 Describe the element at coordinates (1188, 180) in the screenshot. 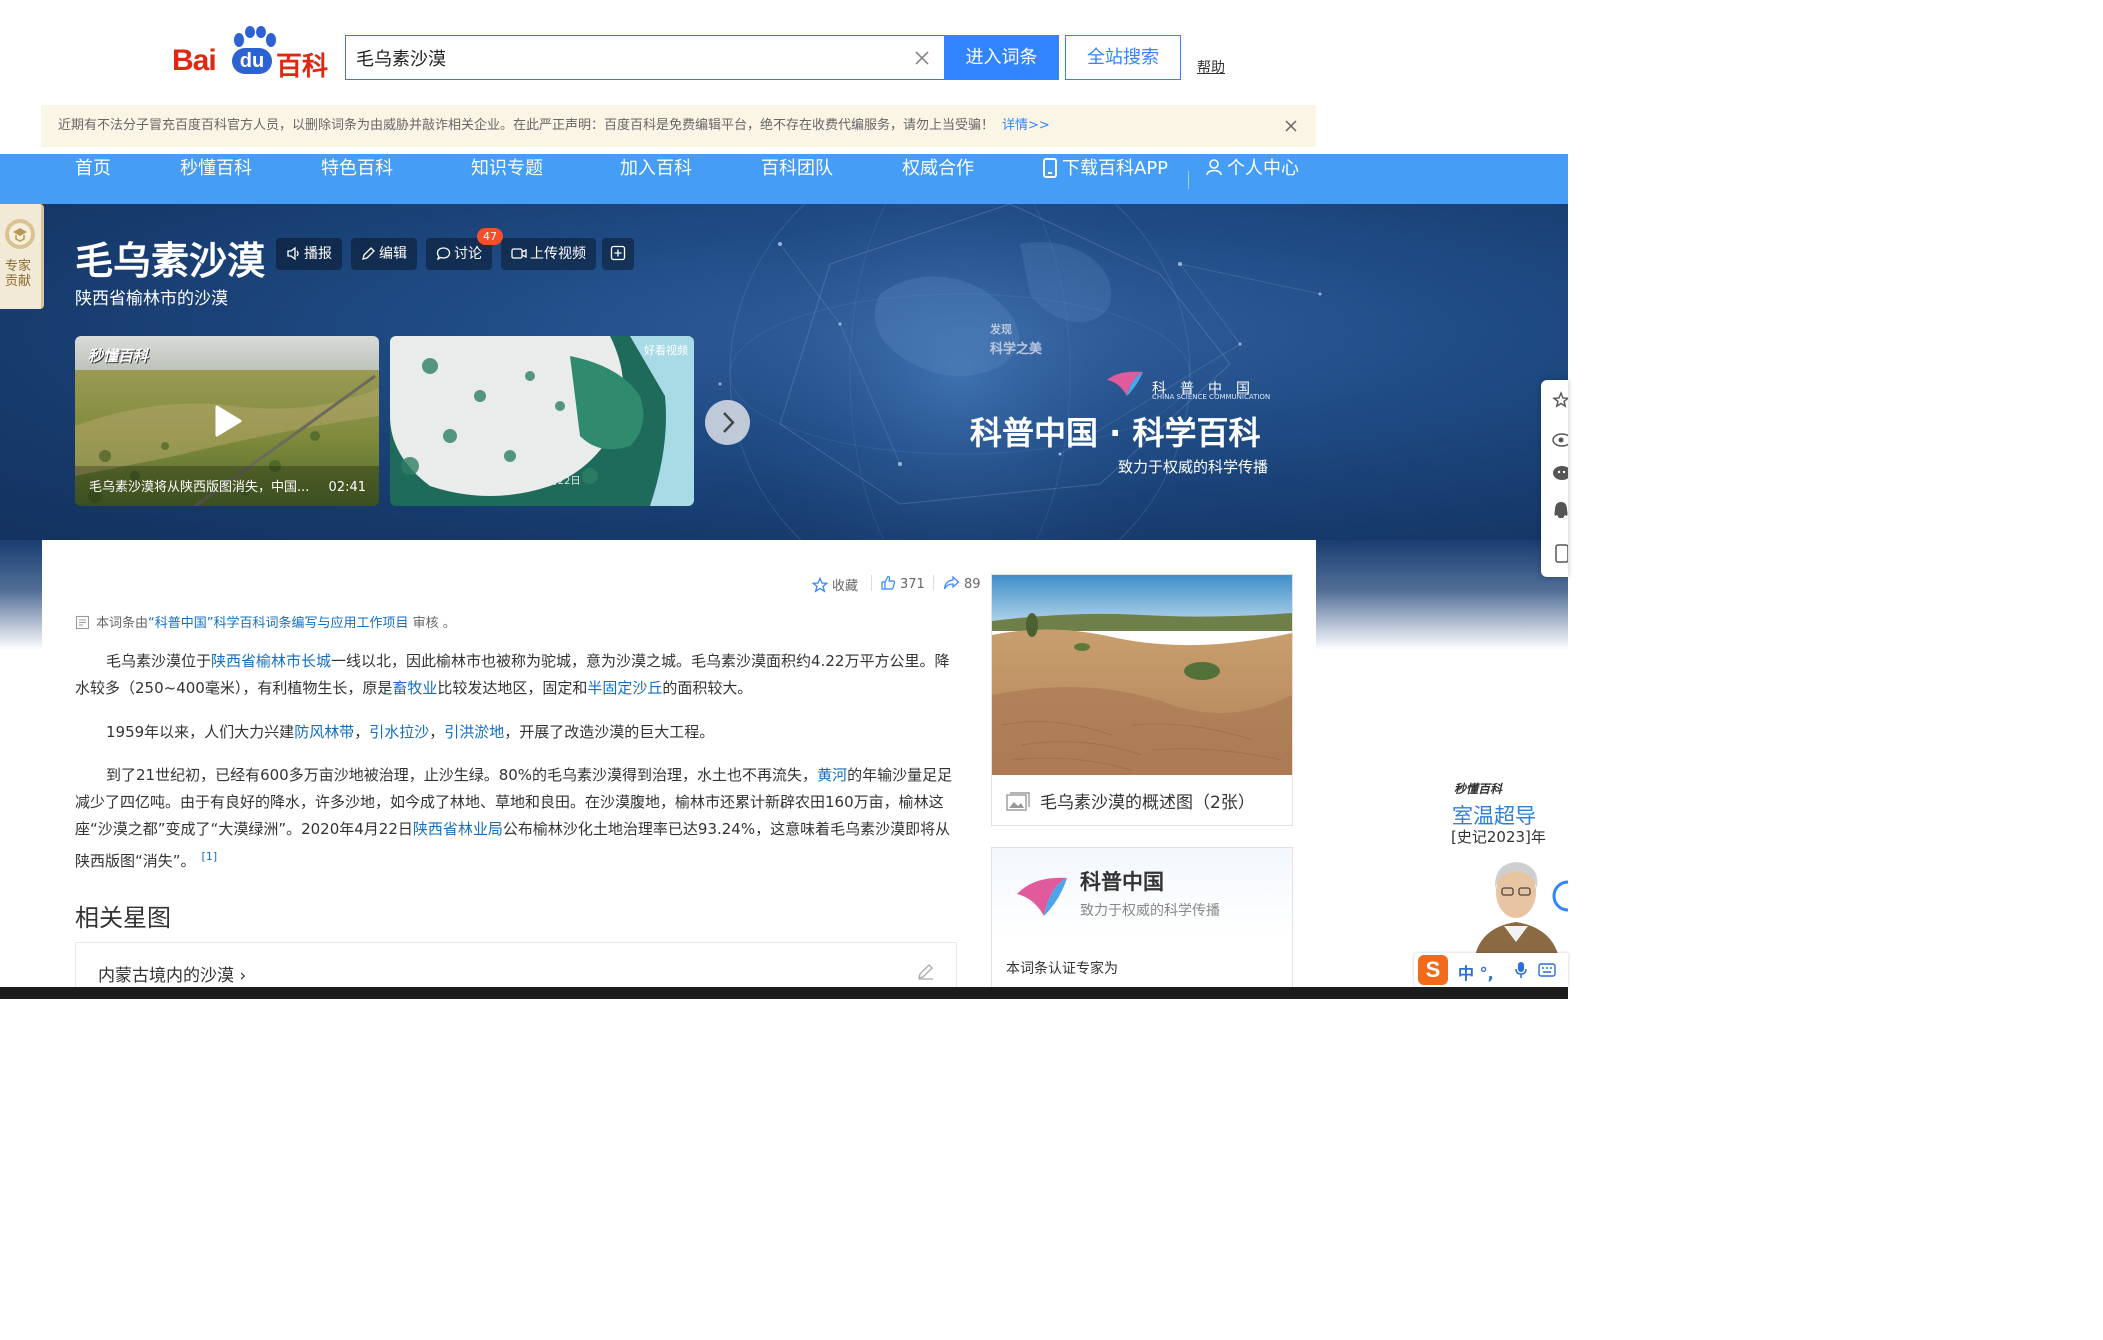

I see `nav-divider` at that location.